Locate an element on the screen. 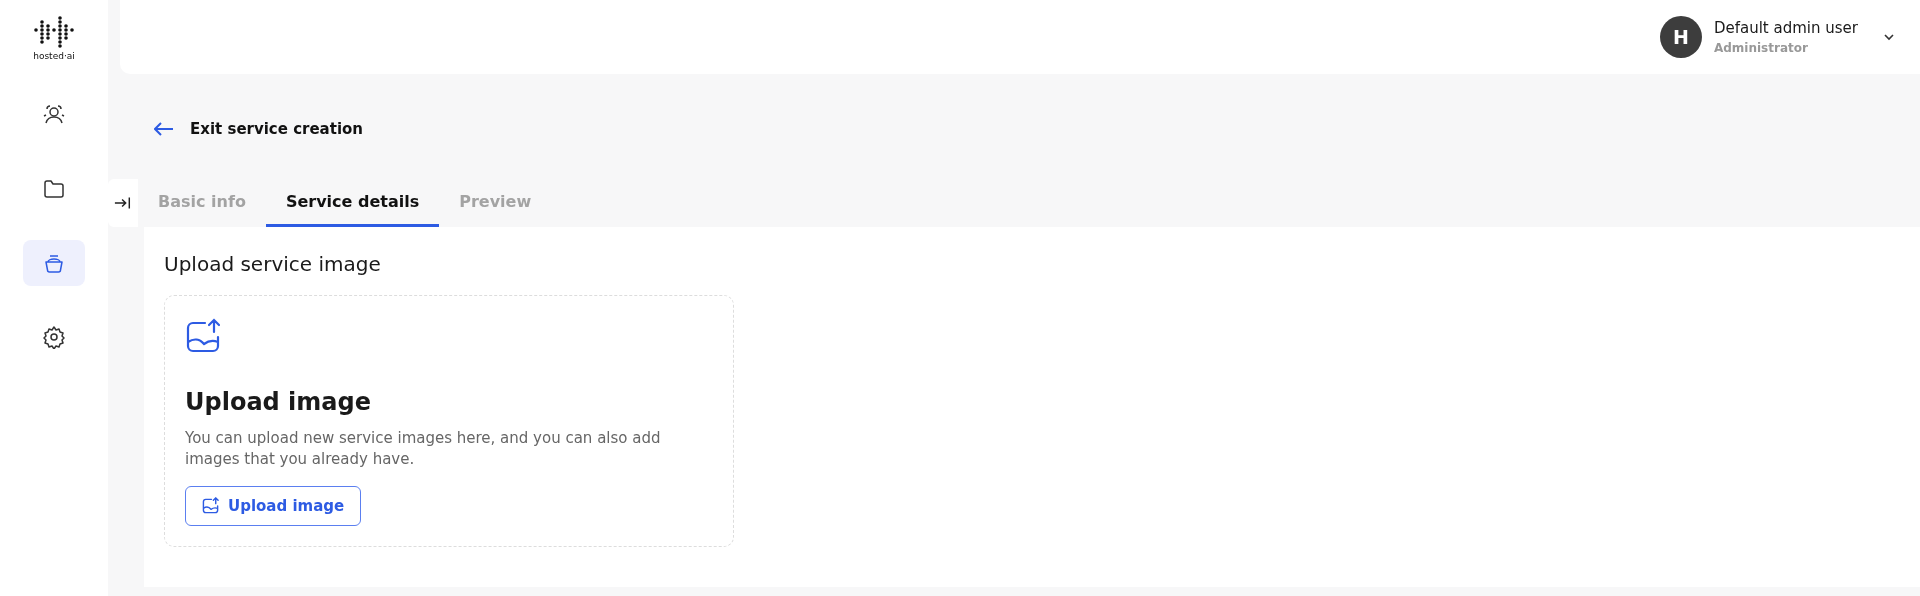  expand-sidebar-icon is located at coordinates (123, 202).